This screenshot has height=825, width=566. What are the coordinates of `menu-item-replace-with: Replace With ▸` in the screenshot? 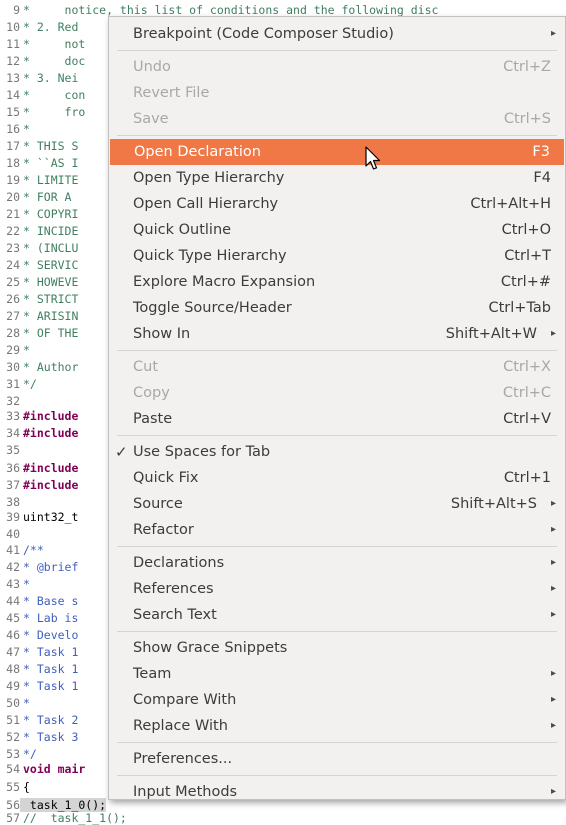 It's located at (337, 726).